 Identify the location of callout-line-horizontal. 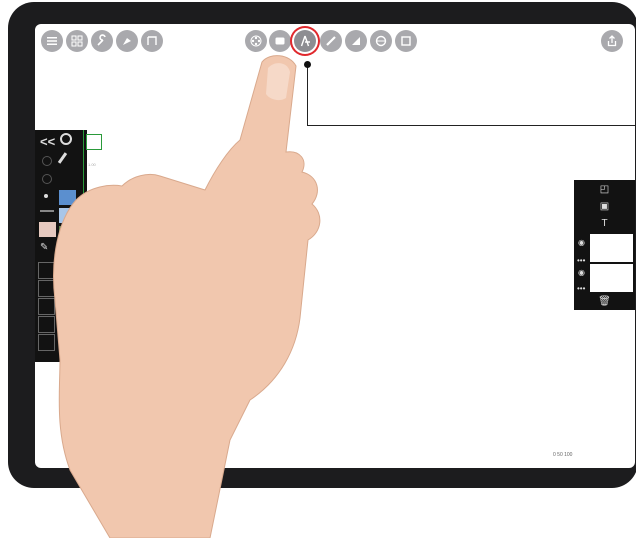
(471, 125).